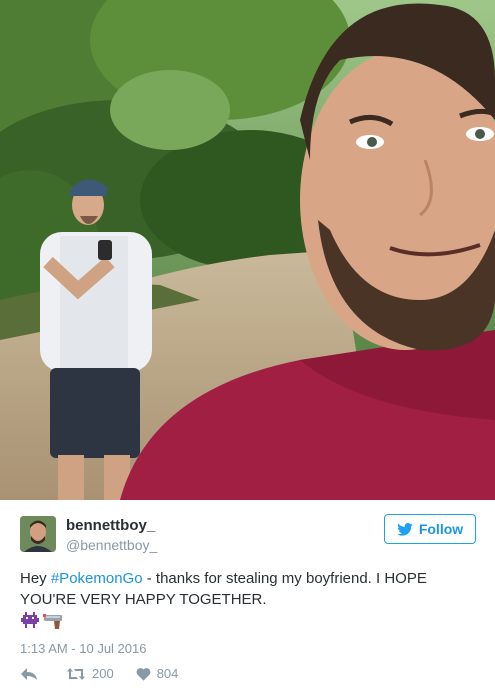  What do you see at coordinates (90, 673) in the screenshot?
I see `retweet-button: 200` at bounding box center [90, 673].